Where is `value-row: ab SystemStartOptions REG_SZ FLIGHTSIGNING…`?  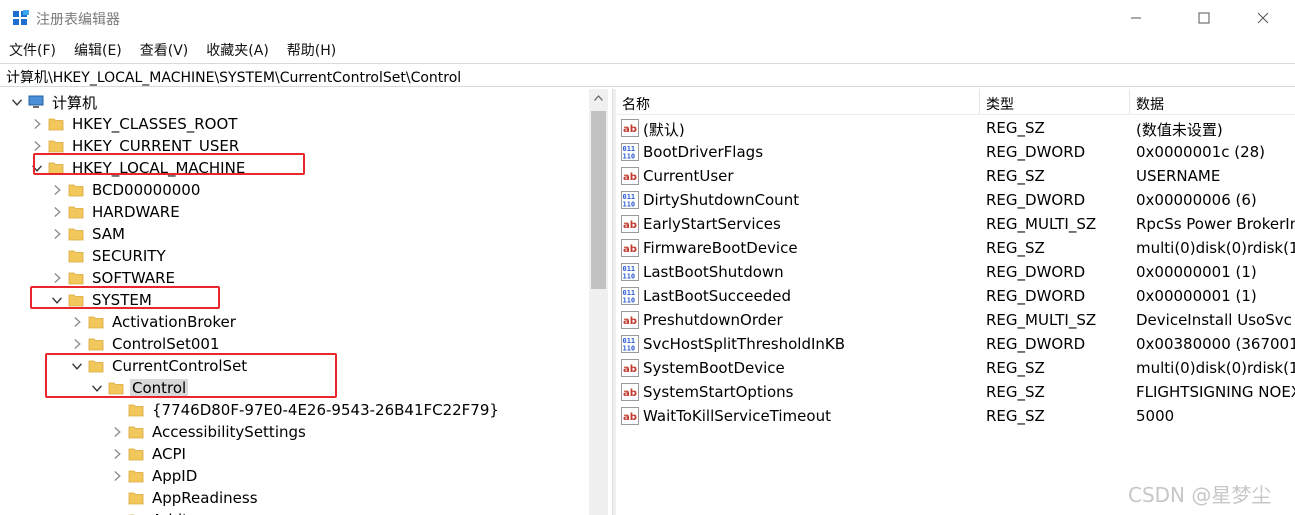
value-row: ab SystemStartOptions REG_SZ FLIGHTSIGNING… is located at coordinates (955, 392).